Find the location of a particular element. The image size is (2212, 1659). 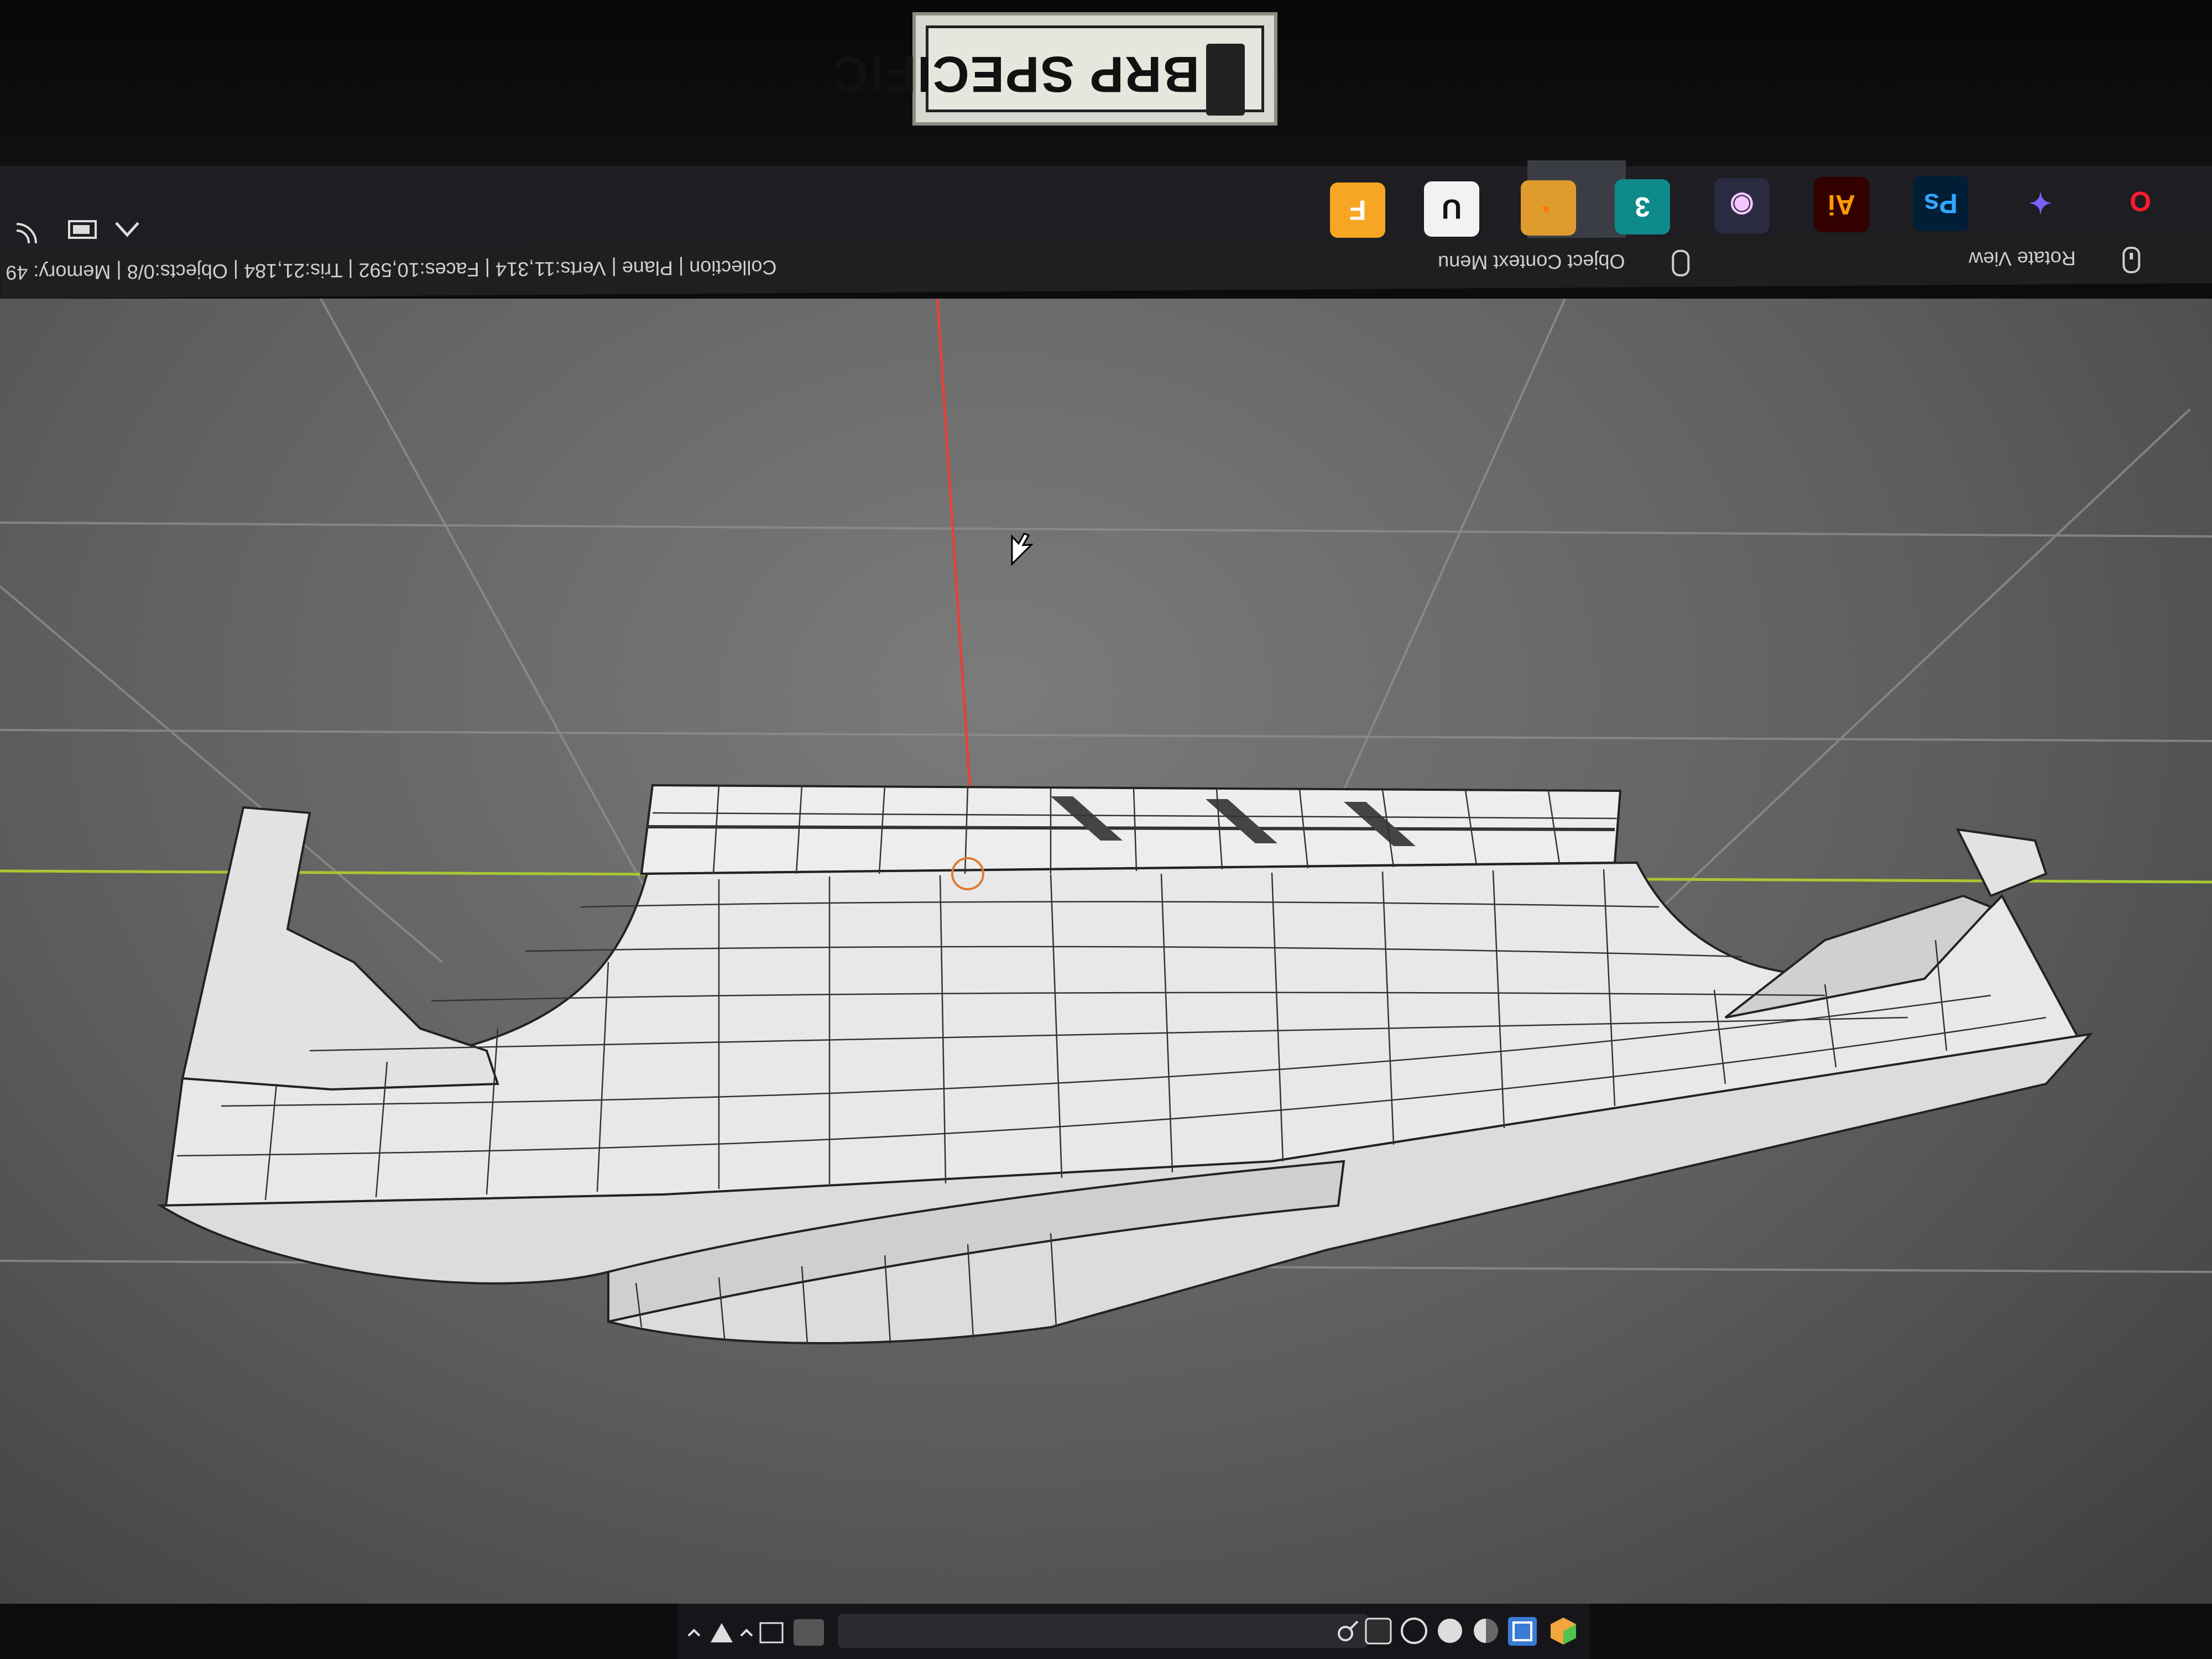

viewport-header-bar is located at coordinates (1134, 1632).